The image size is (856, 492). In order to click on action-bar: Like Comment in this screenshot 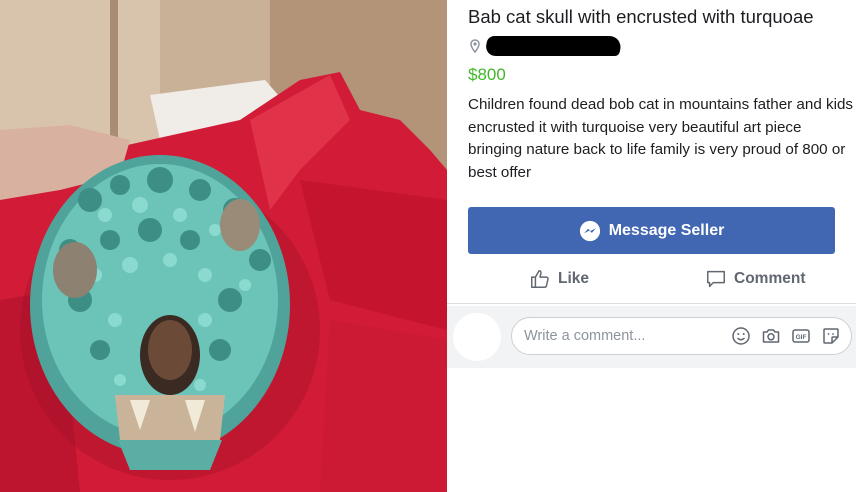, I will do `click(651, 281)`.